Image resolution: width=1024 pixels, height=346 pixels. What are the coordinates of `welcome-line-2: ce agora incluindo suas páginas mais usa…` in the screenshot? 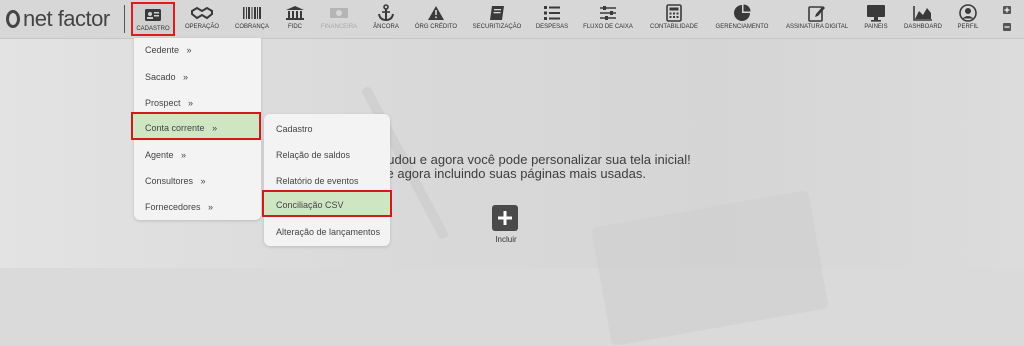 It's located at (513, 173).